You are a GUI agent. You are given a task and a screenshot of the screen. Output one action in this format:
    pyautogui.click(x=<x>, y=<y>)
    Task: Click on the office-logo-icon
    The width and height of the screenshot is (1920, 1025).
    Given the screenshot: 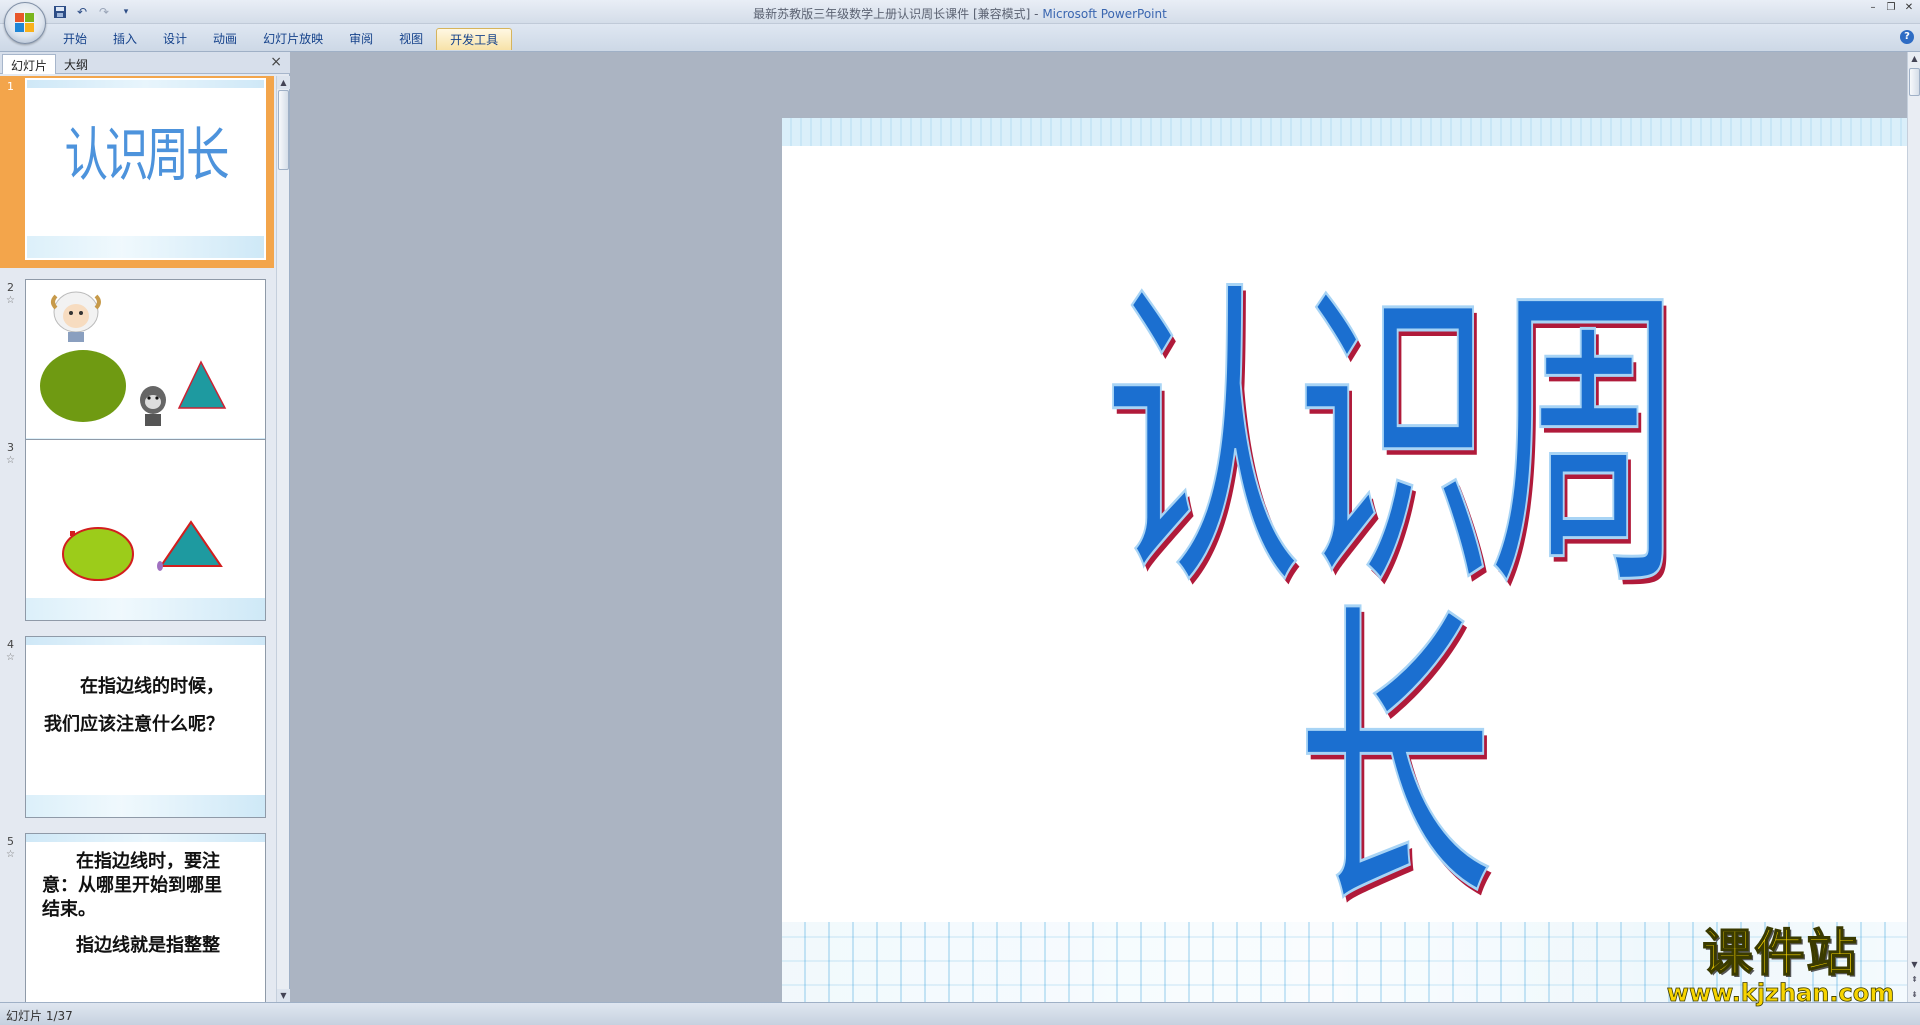 What is the action you would take?
    pyautogui.click(x=25, y=23)
    